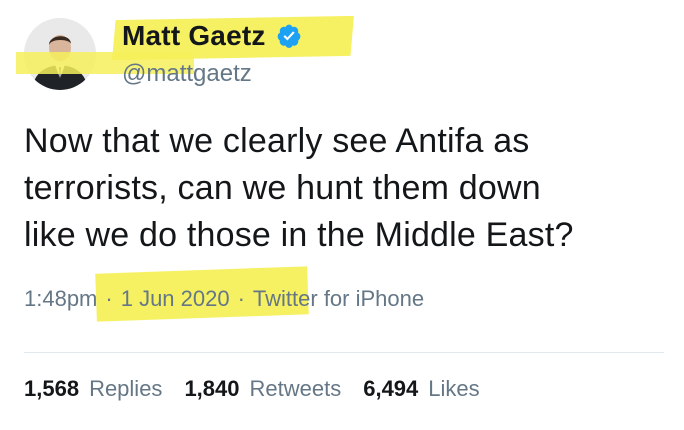 The width and height of the screenshot is (684, 430). What do you see at coordinates (299, 235) in the screenshot?
I see `tweet-text-line: like we do those in the Middle East?` at bounding box center [299, 235].